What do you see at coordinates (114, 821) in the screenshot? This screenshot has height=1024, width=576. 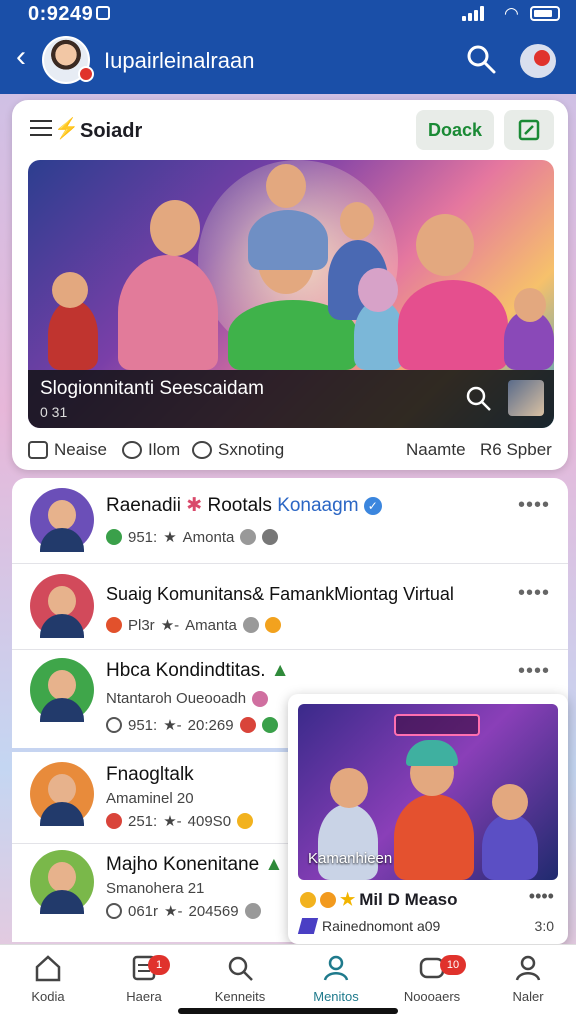 I see `fire-icon` at bounding box center [114, 821].